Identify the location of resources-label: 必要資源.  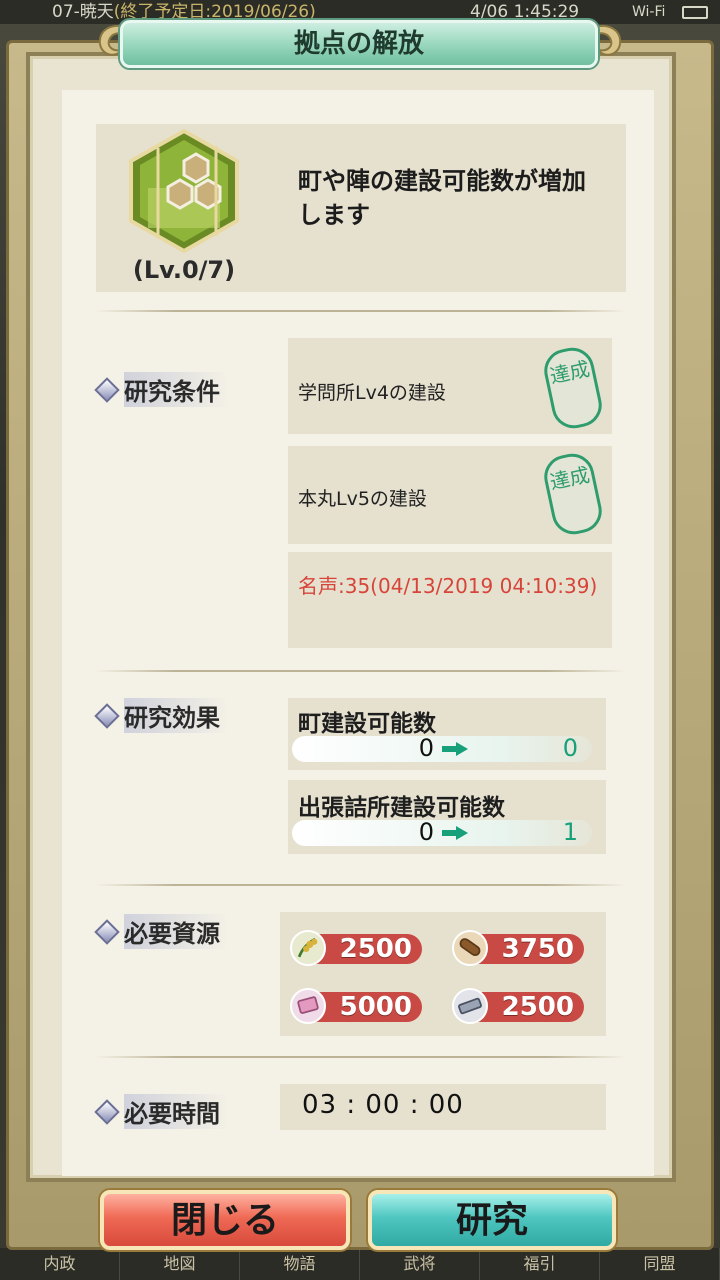
(161, 931).